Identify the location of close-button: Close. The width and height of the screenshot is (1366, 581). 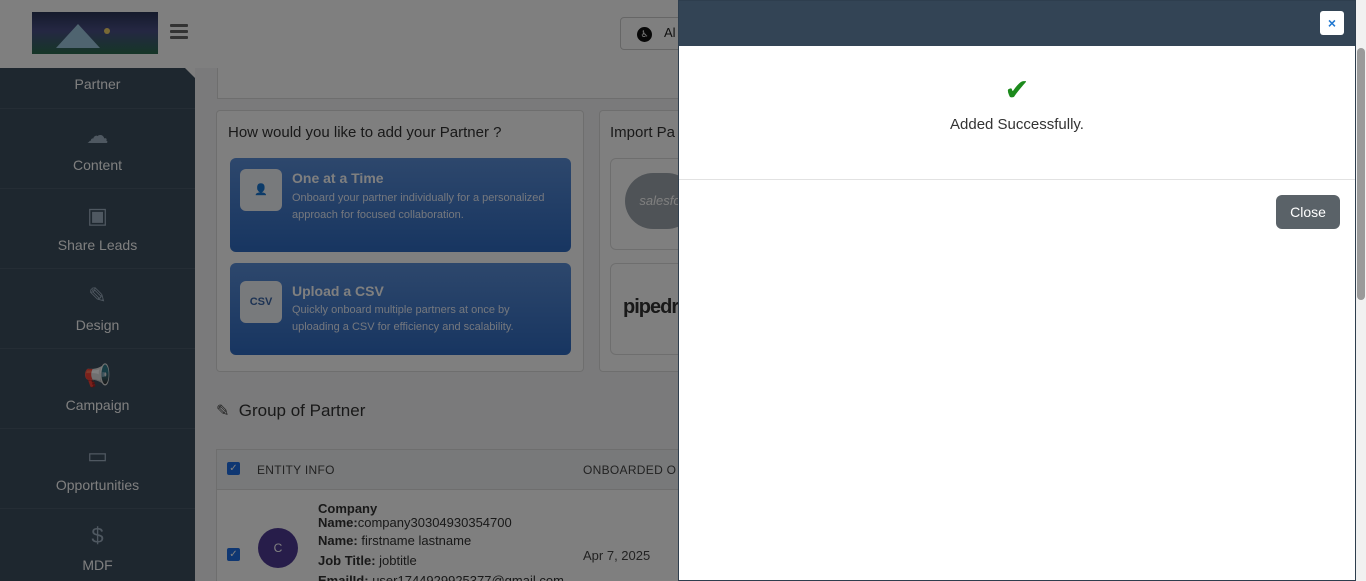
(1308, 212).